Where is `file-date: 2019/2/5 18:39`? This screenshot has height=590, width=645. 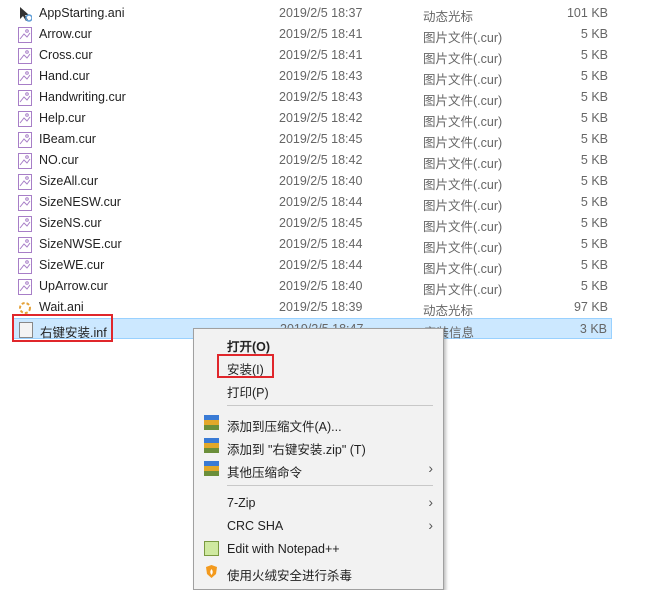 file-date: 2019/2/5 18:39 is located at coordinates (321, 307).